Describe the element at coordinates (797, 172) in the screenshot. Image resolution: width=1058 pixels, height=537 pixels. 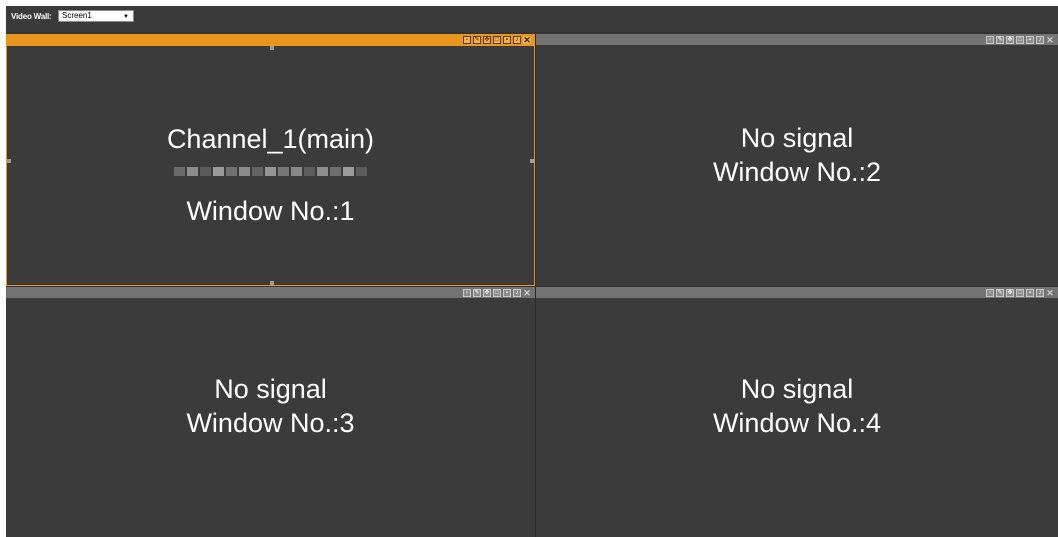
I see `window-2-number: Window No.:2` at that location.